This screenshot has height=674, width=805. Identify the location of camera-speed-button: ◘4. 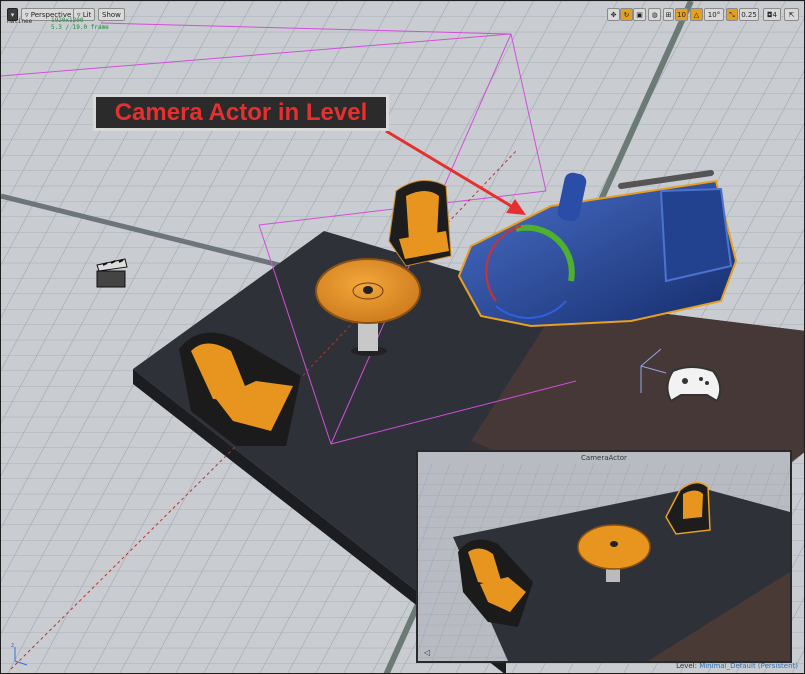
(772, 14).